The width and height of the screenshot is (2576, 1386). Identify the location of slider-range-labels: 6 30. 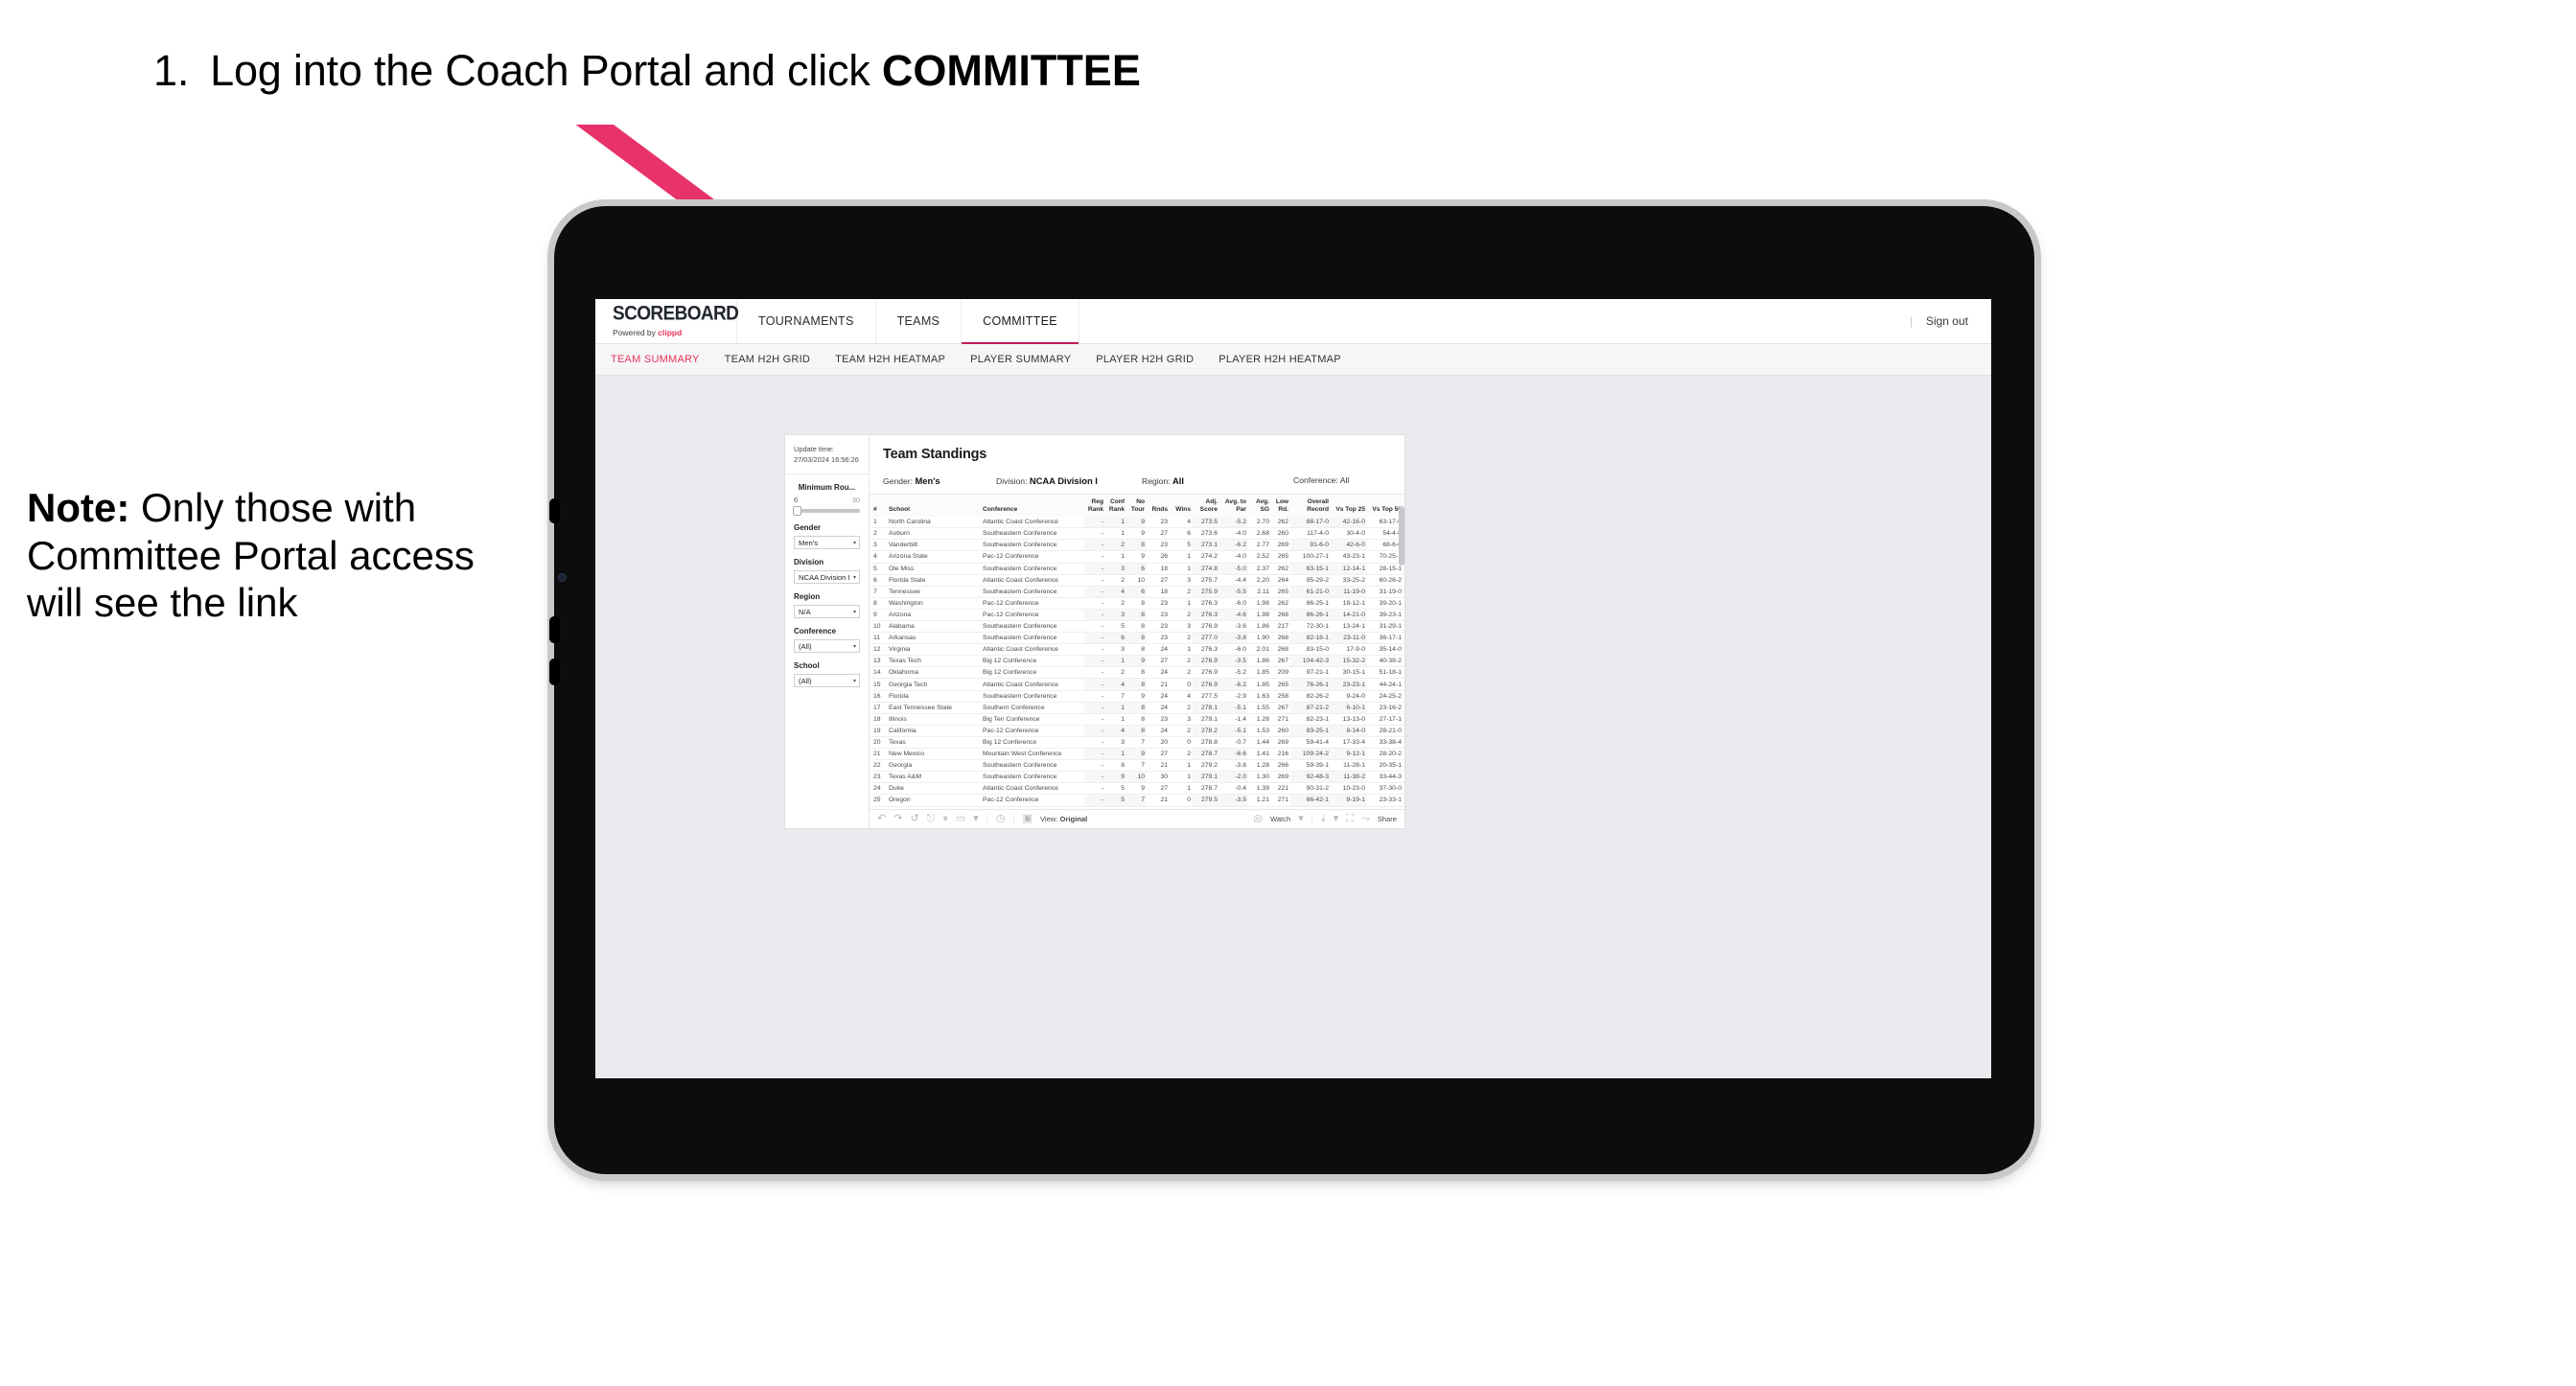
(827, 500).